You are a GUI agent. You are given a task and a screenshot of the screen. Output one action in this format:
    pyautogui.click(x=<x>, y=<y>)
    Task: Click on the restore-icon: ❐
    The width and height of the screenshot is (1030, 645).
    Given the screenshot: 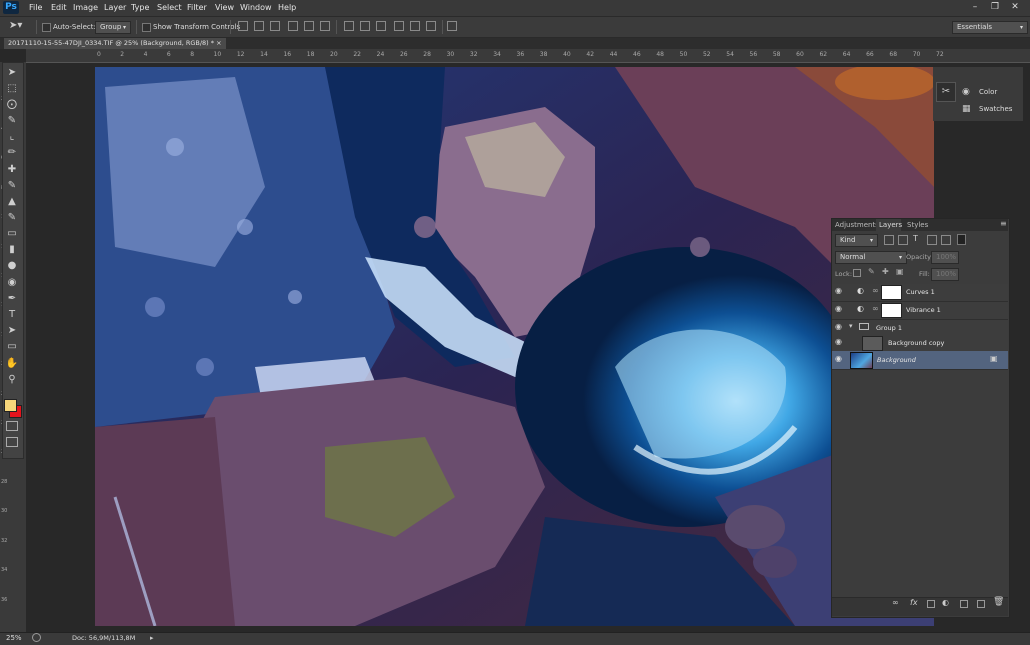 What is the action you would take?
    pyautogui.click(x=995, y=7)
    